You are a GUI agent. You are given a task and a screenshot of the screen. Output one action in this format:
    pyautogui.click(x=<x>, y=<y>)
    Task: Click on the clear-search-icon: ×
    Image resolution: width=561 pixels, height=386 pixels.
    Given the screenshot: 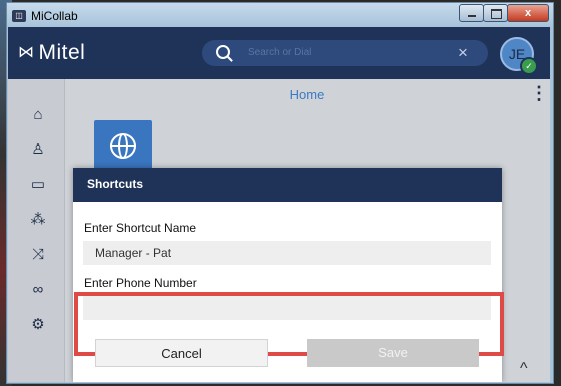 What is the action you would take?
    pyautogui.click(x=463, y=53)
    